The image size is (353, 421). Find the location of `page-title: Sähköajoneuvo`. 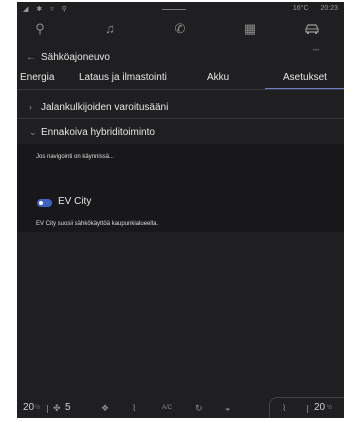

page-title: Sähköajoneuvo is located at coordinates (75, 57).